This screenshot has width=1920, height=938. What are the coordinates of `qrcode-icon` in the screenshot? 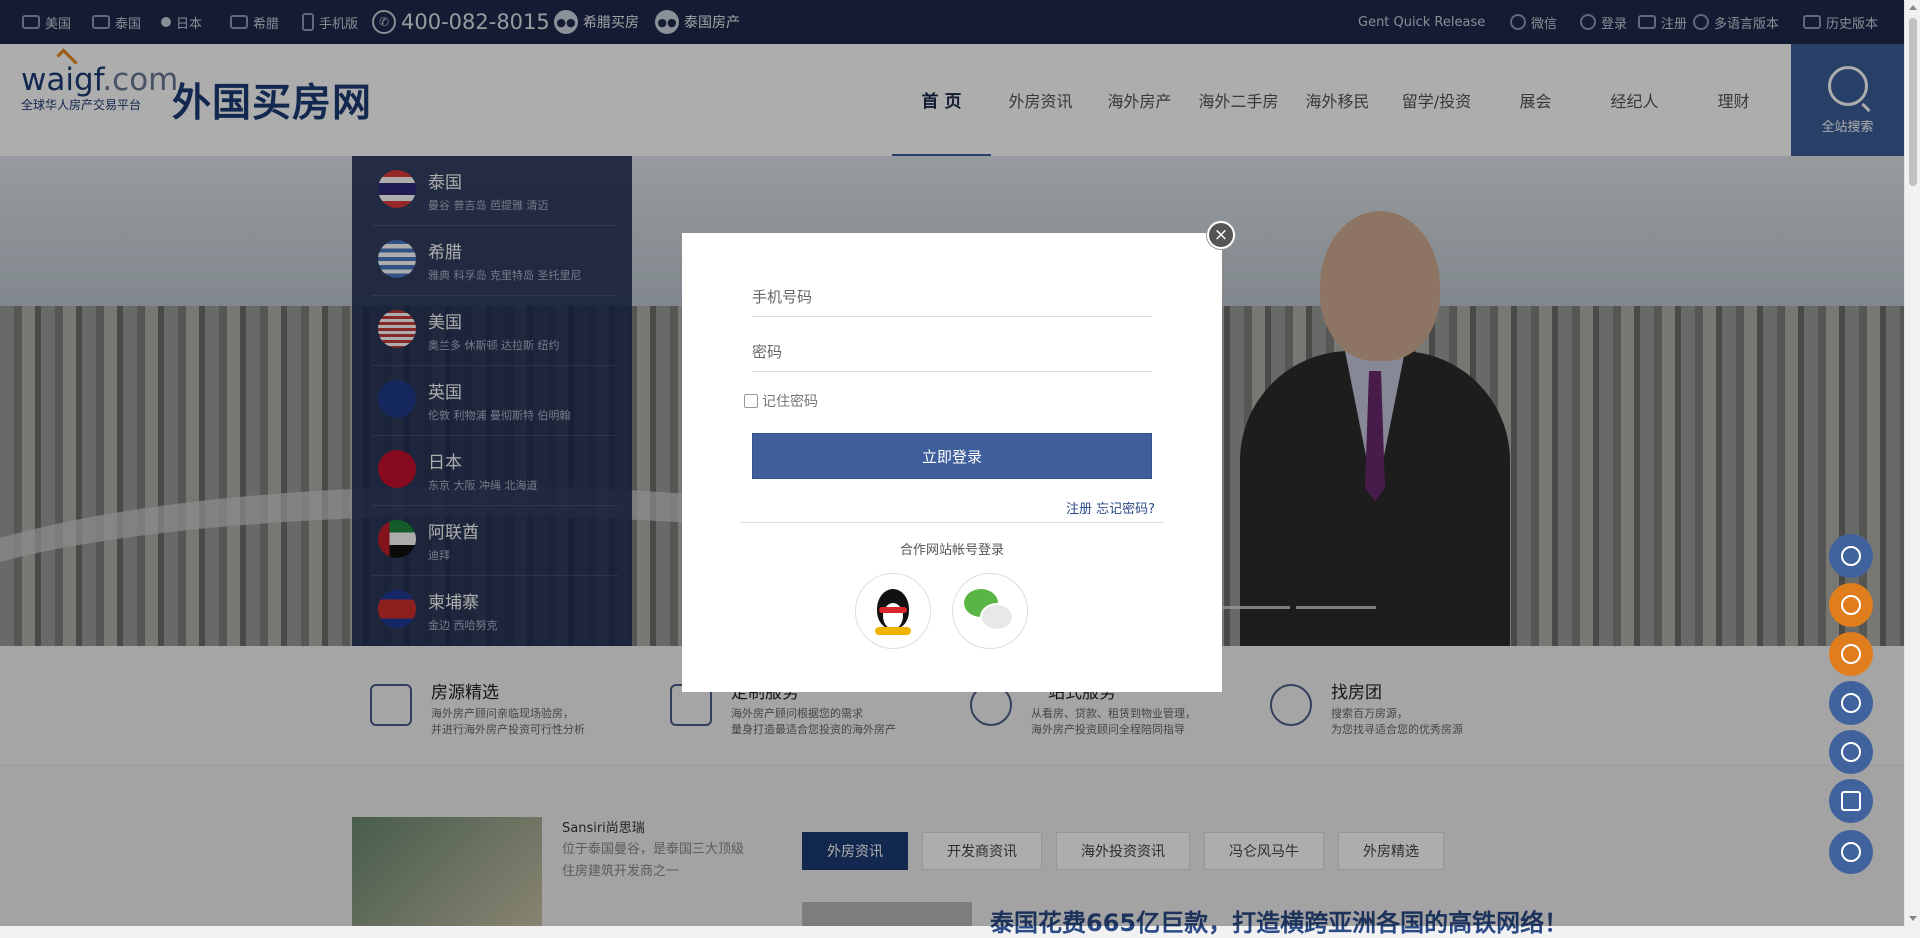 It's located at (1851, 801).